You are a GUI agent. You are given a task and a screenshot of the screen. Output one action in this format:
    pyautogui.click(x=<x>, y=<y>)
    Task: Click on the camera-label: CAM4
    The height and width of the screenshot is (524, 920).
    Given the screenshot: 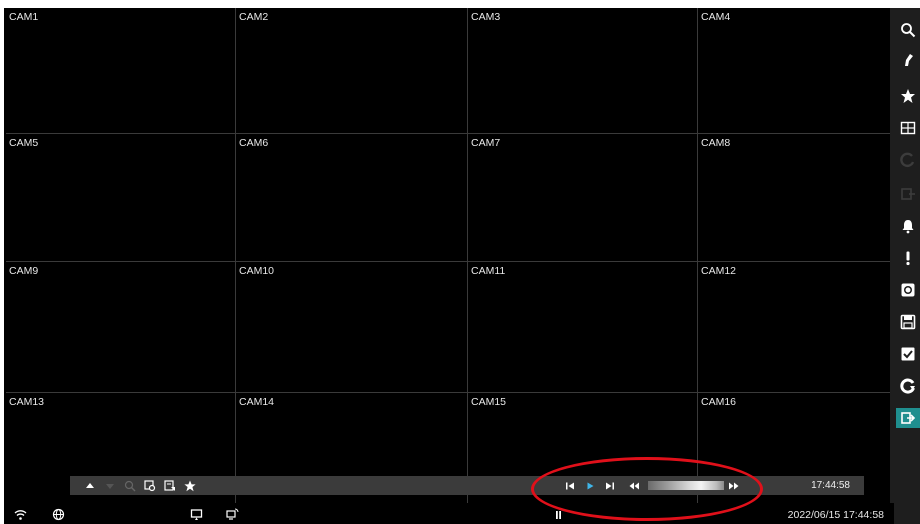 What is the action you would take?
    pyautogui.click(x=716, y=17)
    